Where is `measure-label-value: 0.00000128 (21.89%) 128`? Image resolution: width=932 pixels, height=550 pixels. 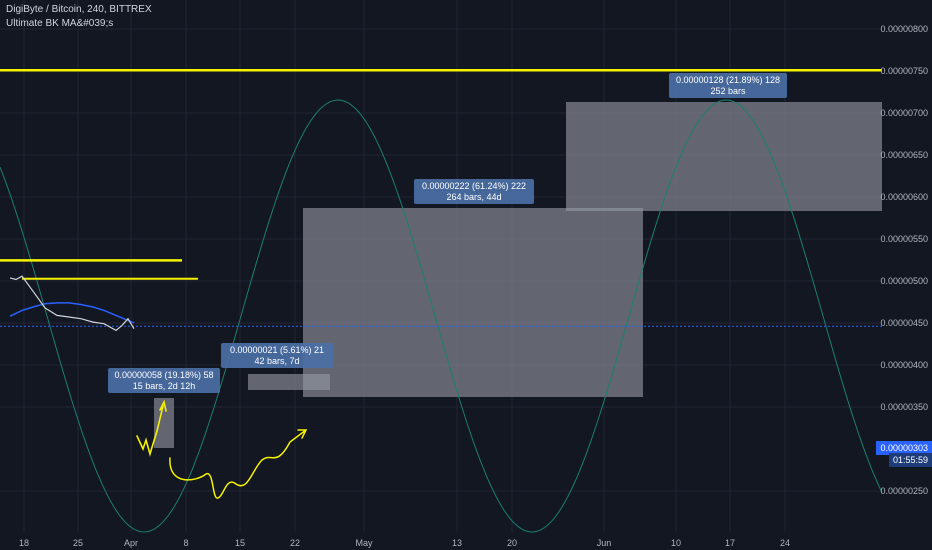 measure-label-value: 0.00000128 (21.89%) 128 is located at coordinates (728, 80).